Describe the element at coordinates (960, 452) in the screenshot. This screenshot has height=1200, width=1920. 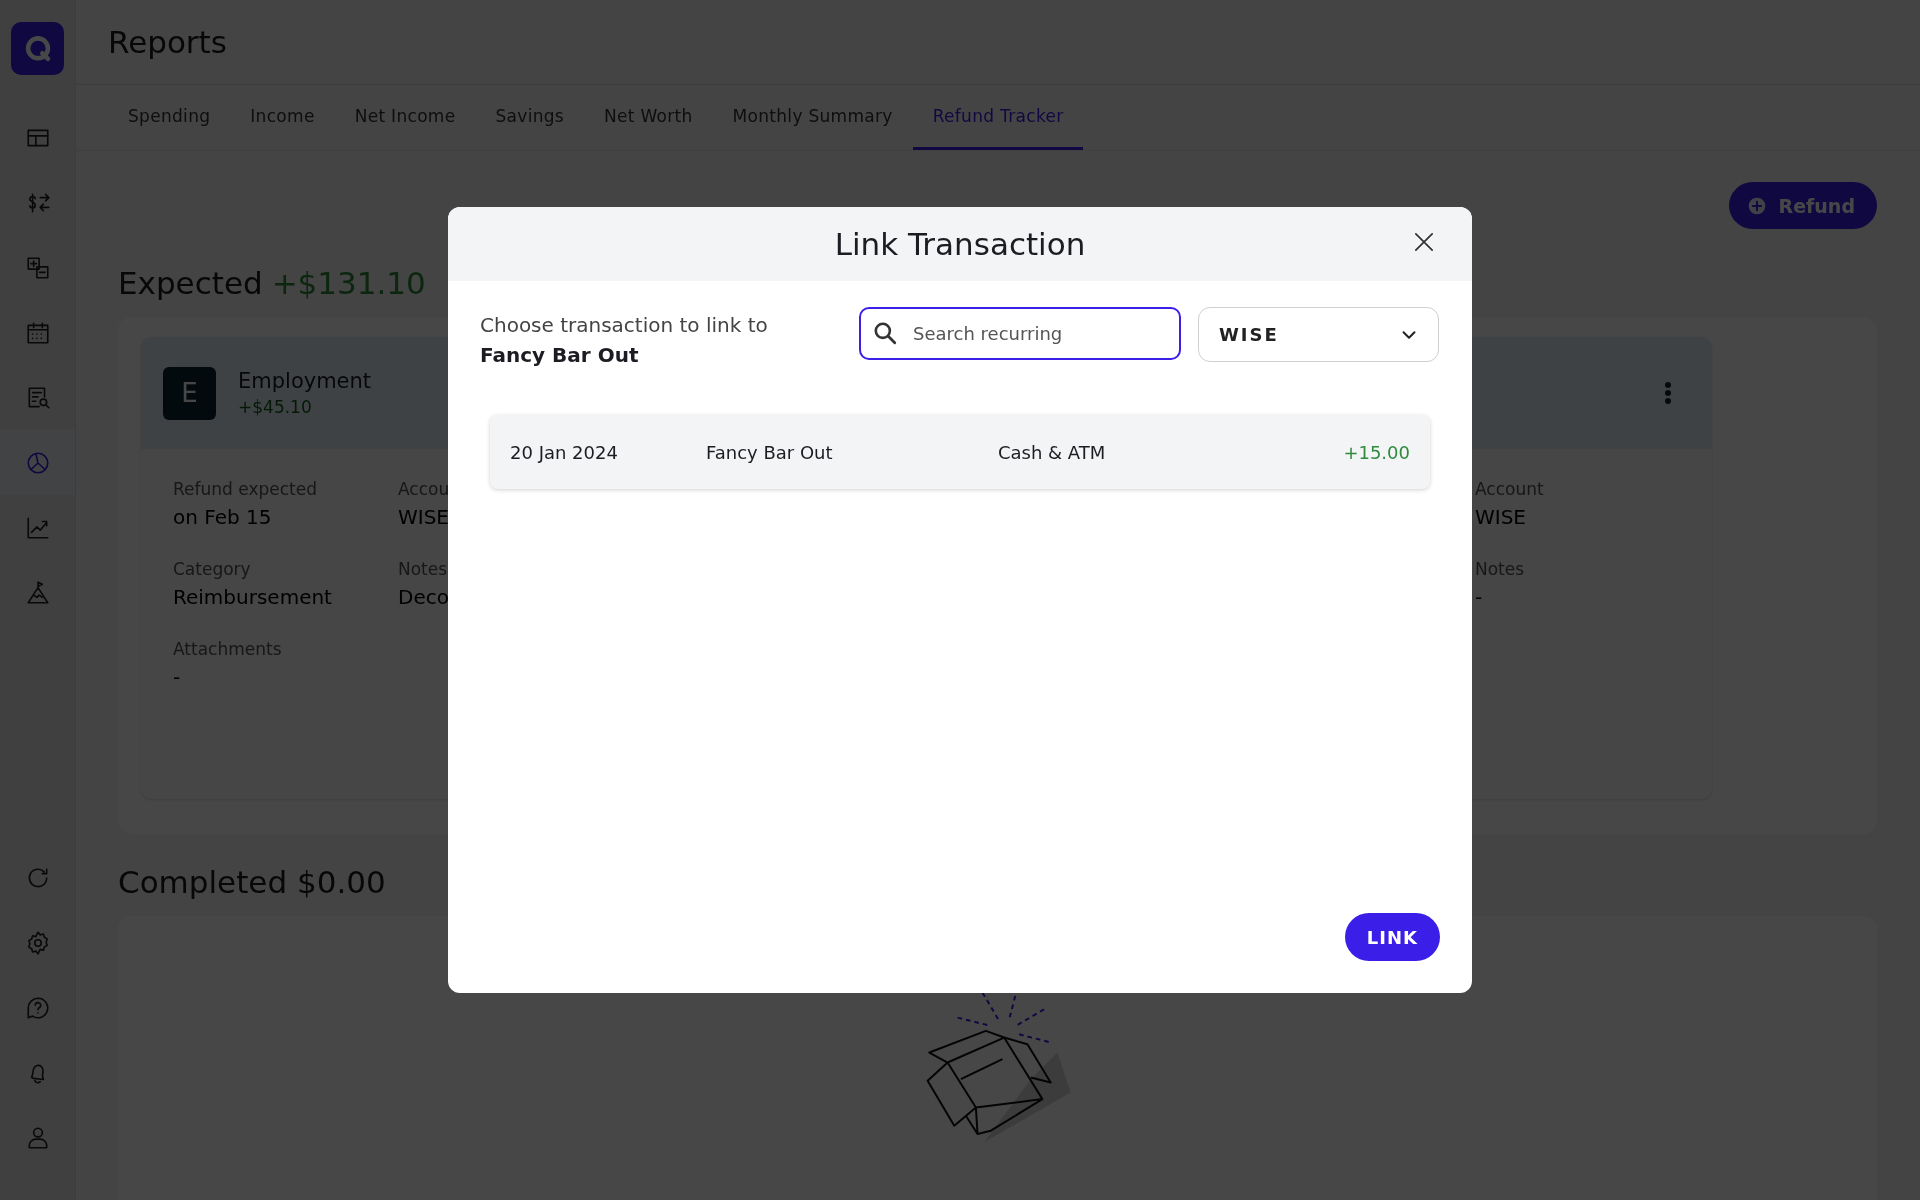
I see `transaction-row: 20 Jan 2024 Fancy Bar Out Cash & ATM +15.00` at that location.